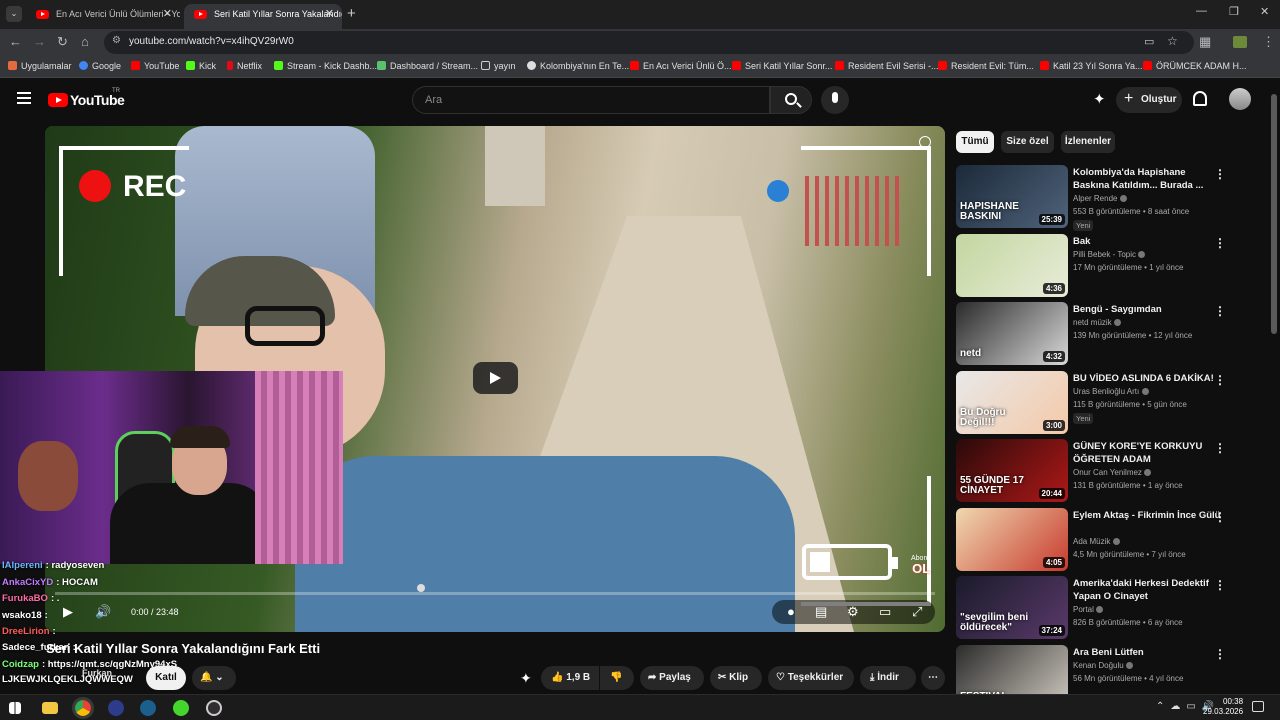 The width and height of the screenshot is (1280, 720). I want to click on profile-avatar, so click(1240, 42).